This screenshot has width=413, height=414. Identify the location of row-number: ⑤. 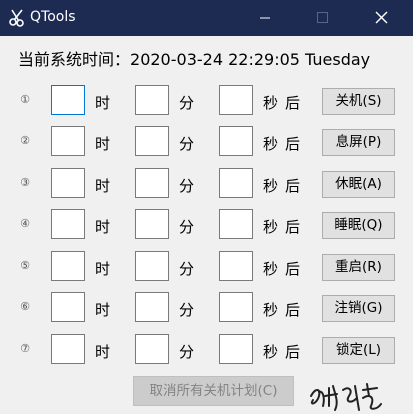
(25, 265).